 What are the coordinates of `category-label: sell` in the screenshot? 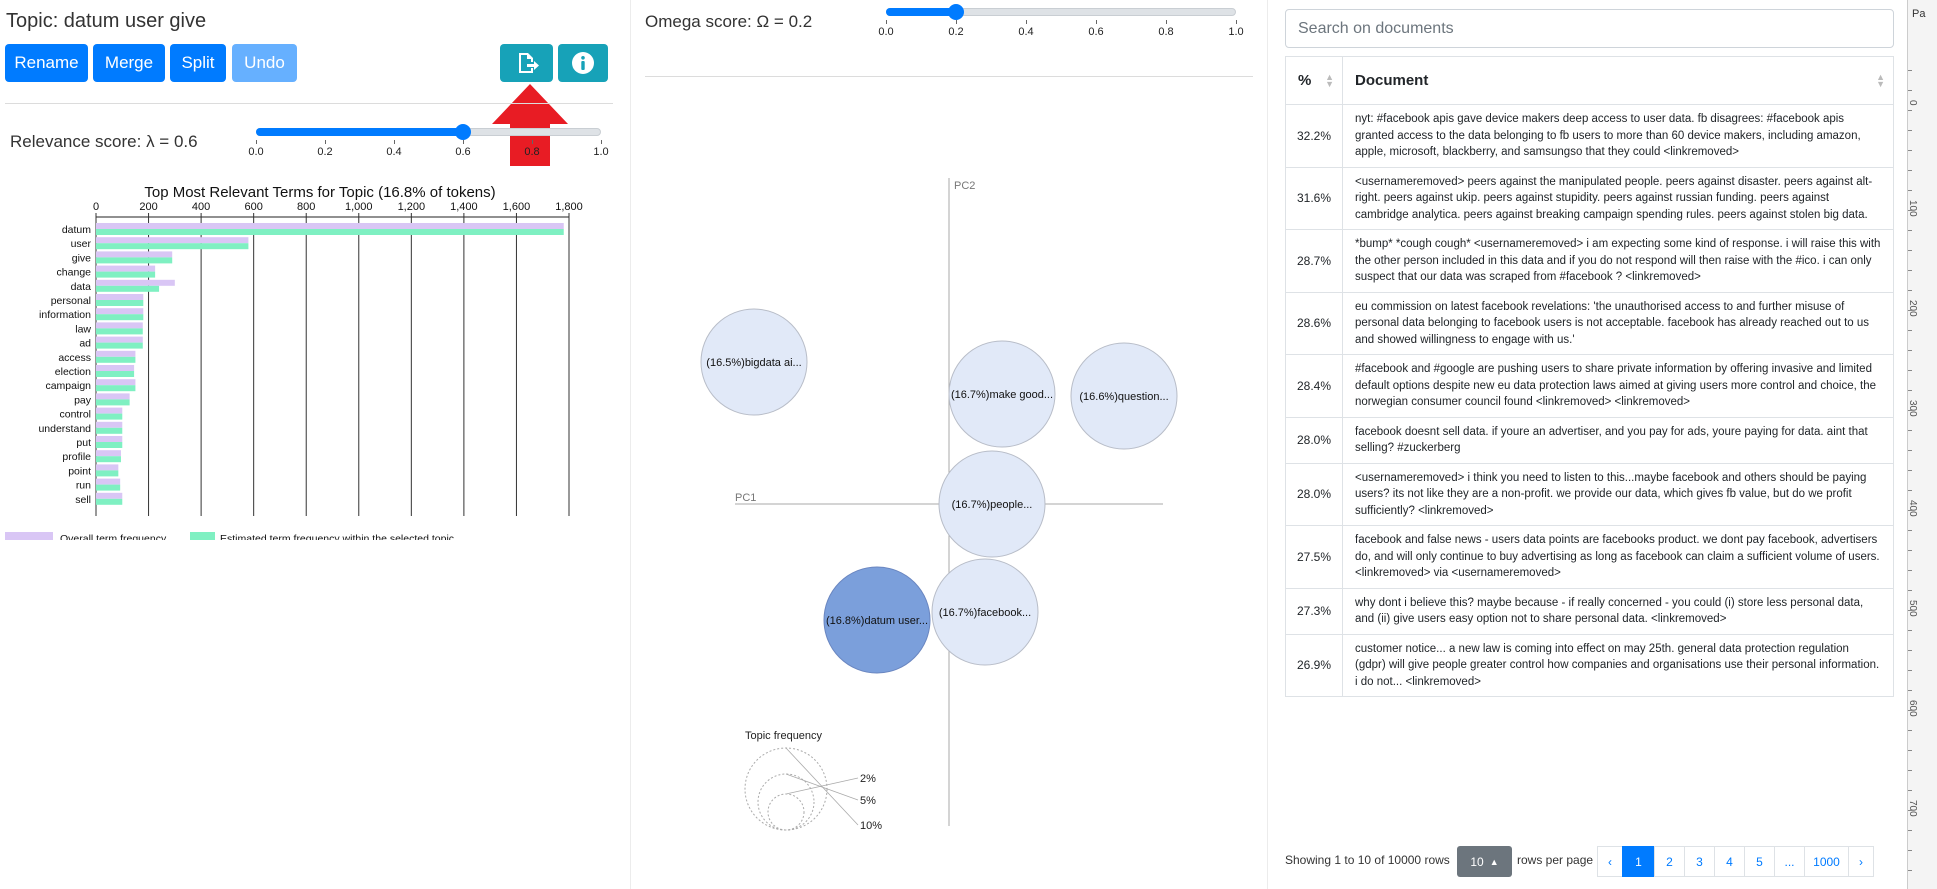 It's located at (83, 500).